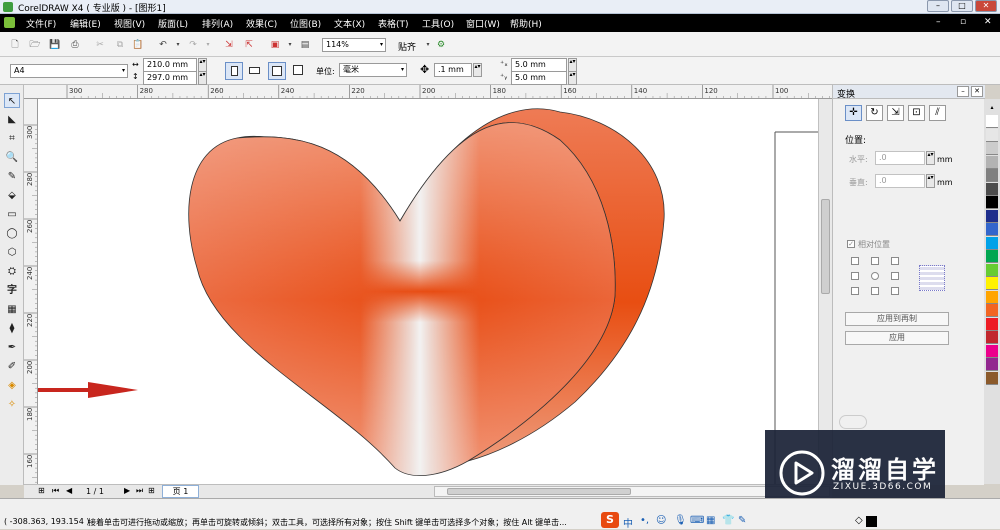 This screenshot has width=1000, height=530. Describe the element at coordinates (305, 45) in the screenshot. I see `welcome-screen-icon: ▤` at that location.